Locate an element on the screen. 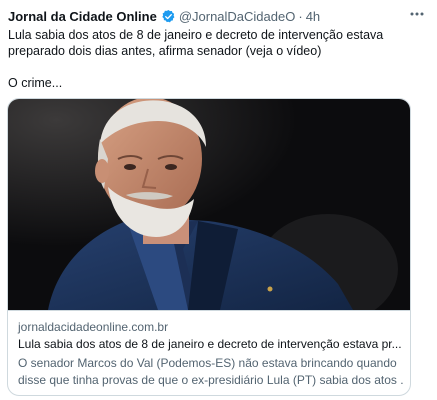 The width and height of the screenshot is (437, 400). card-divider is located at coordinates (209, 310).